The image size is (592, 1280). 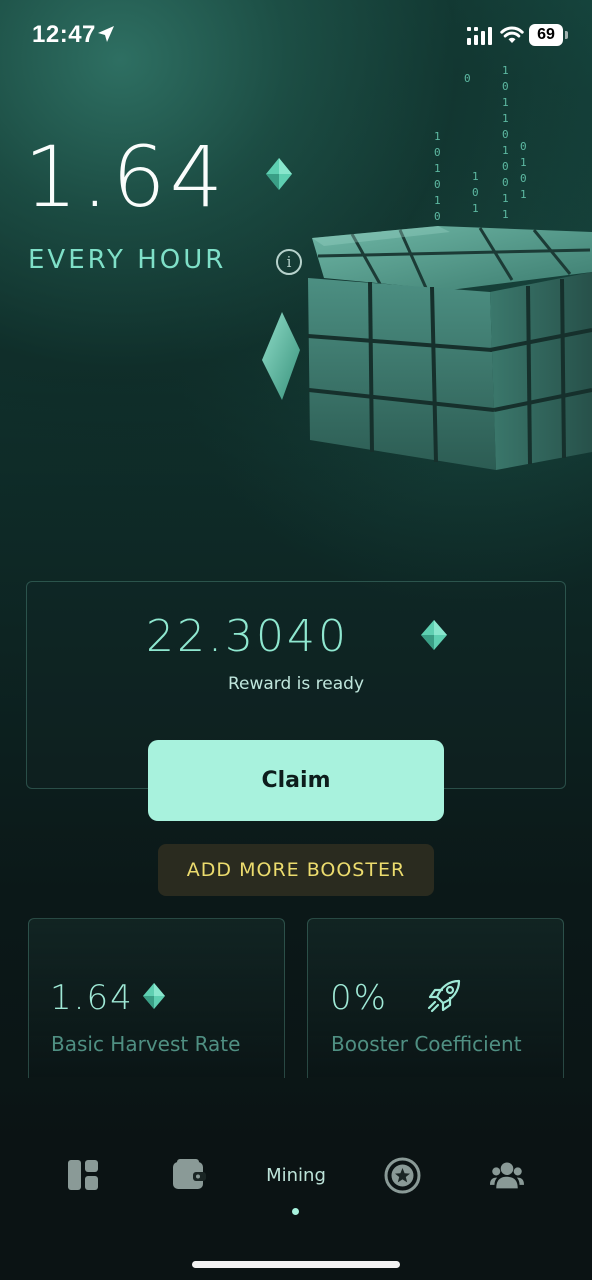 What do you see at coordinates (512, 34) in the screenshot?
I see `wifi-icon` at bounding box center [512, 34].